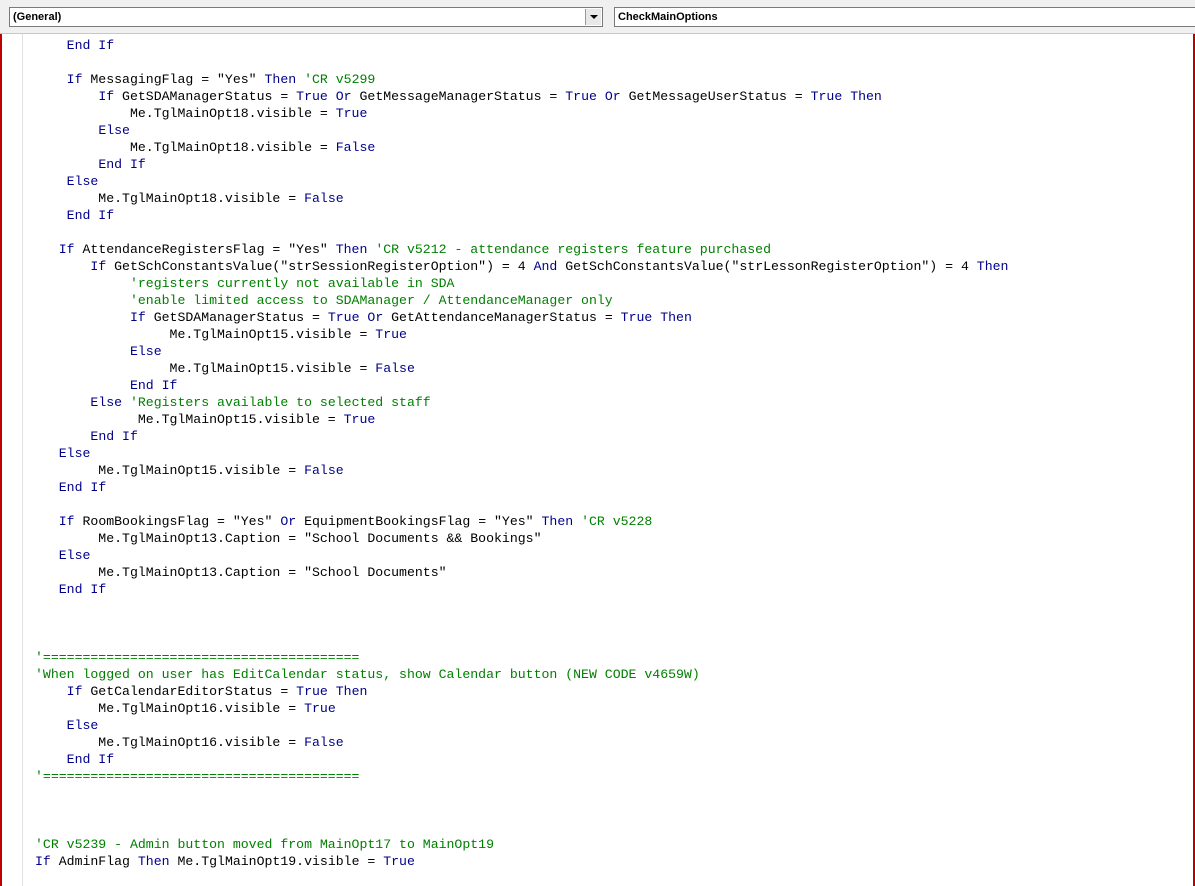 The height and width of the screenshot is (886, 1195). Describe the element at coordinates (173, 79) in the screenshot. I see `code-token: MessagingFlag = "Yes"` at that location.